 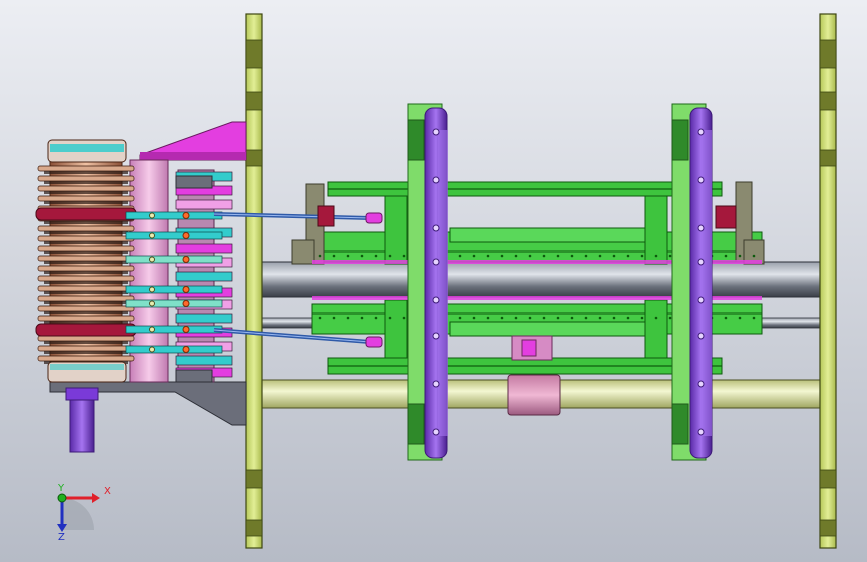 What do you see at coordinates (692, 282) in the screenshot?
I see `right-disc-assembly` at bounding box center [692, 282].